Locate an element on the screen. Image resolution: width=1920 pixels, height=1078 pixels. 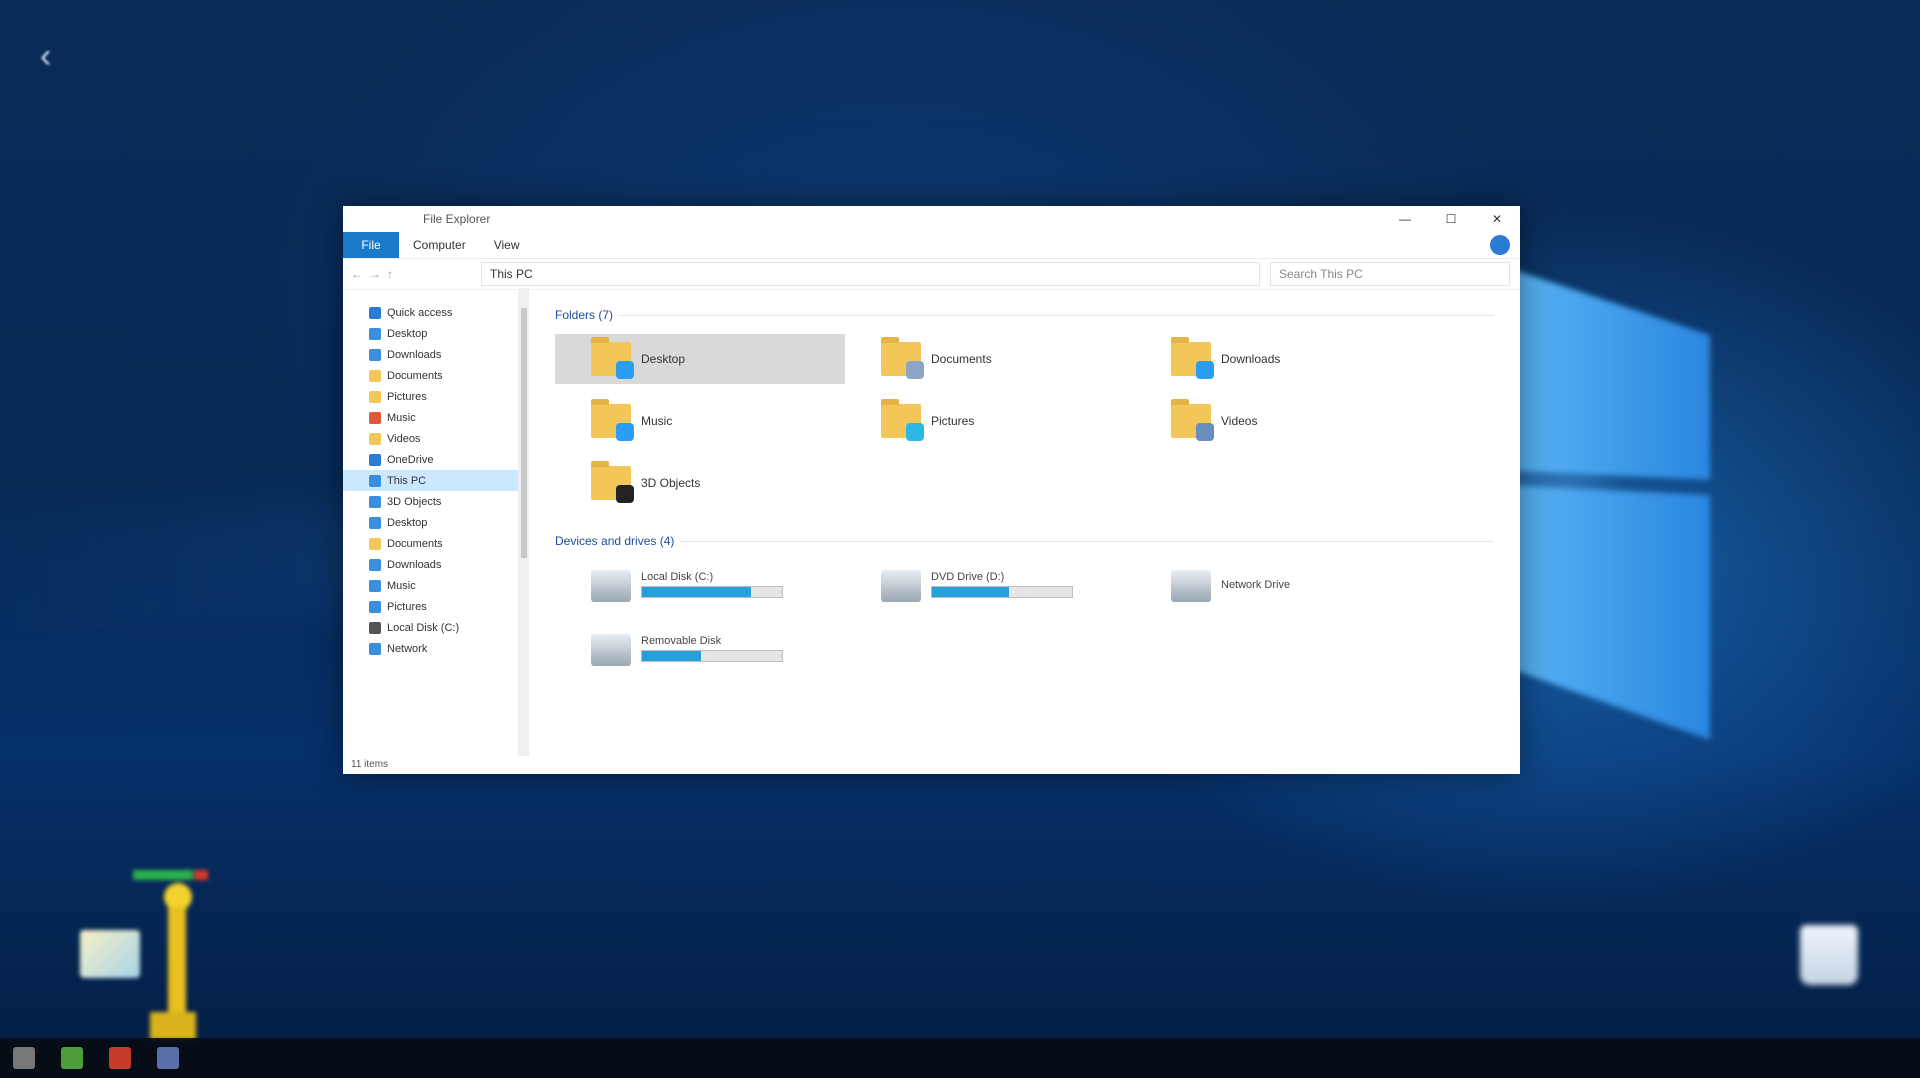
tab-computer: Computer is located at coordinates (439, 245).